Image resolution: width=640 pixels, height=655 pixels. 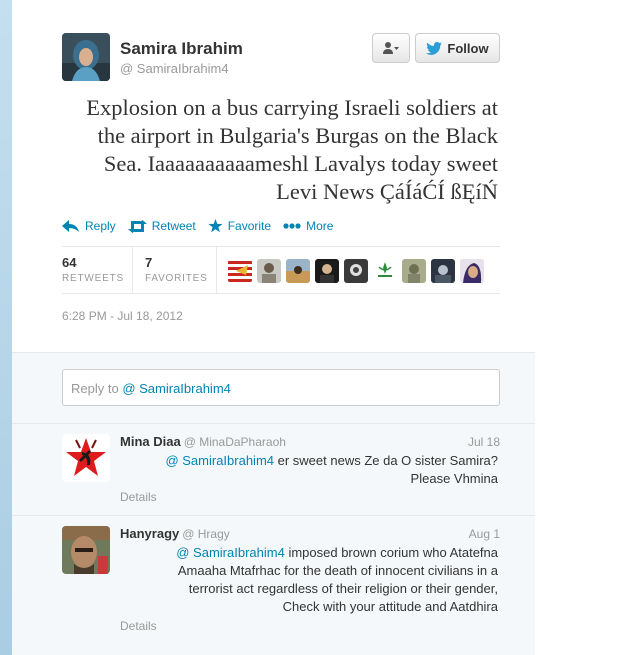 What do you see at coordinates (93, 269) in the screenshot?
I see `retweets-stat: 64 RETWEETS` at bounding box center [93, 269].